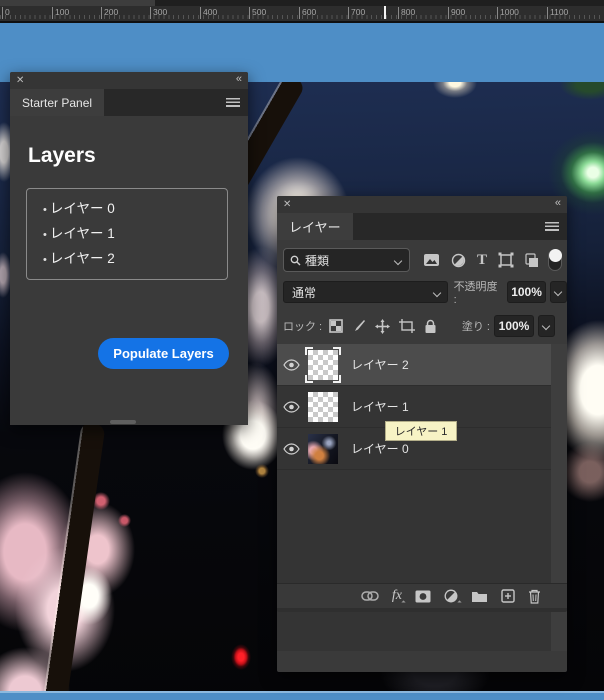 This screenshot has width=604, height=700. What do you see at coordinates (380, 448) in the screenshot?
I see `layer-name: レイヤー 0` at bounding box center [380, 448].